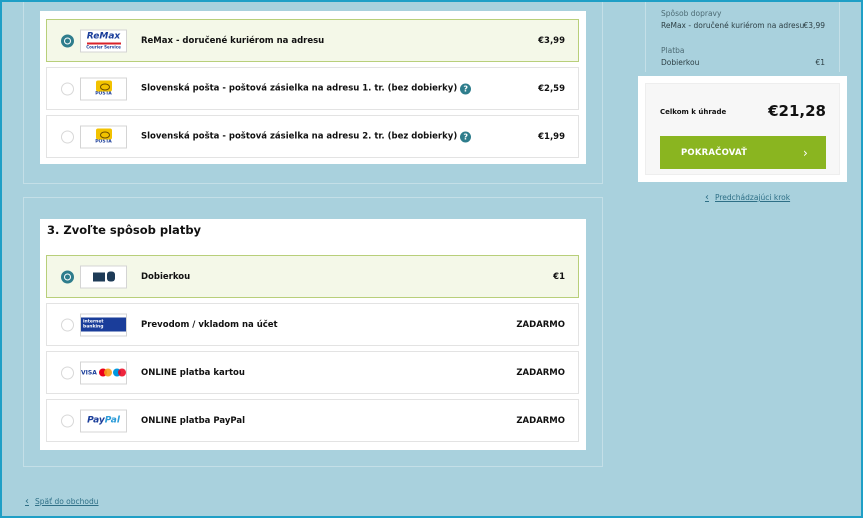  I want to click on summary-payment-value: Dobierkou, so click(680, 62).